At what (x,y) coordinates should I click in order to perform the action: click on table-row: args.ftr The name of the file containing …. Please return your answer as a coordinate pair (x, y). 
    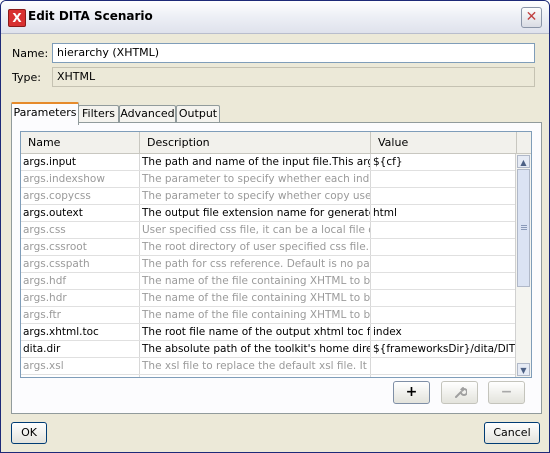
    Looking at the image, I should click on (269, 315).